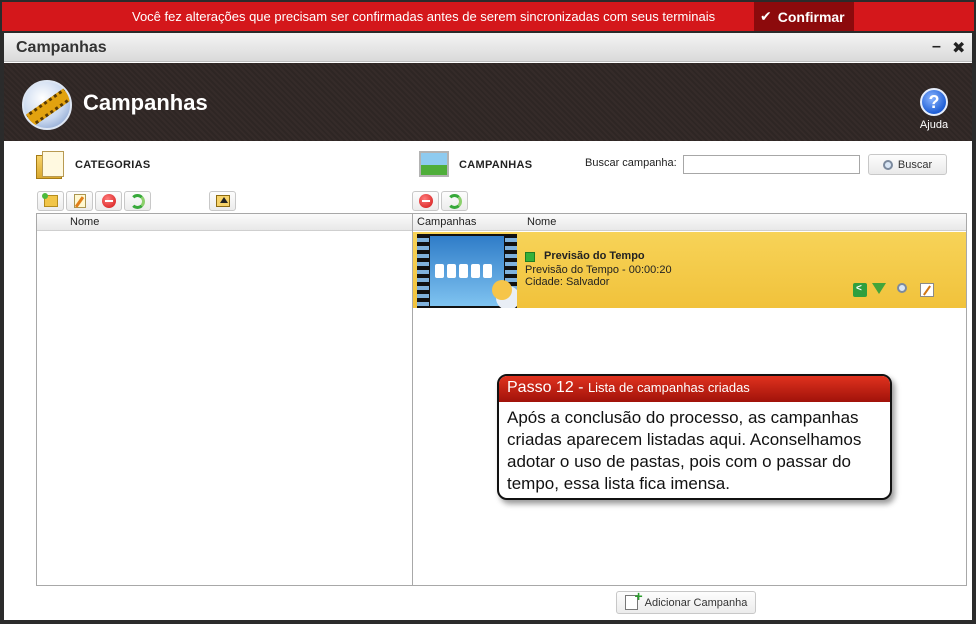 This screenshot has height=624, width=976. Describe the element at coordinates (61, 47) in the screenshot. I see `window-title: Campanhas` at that location.